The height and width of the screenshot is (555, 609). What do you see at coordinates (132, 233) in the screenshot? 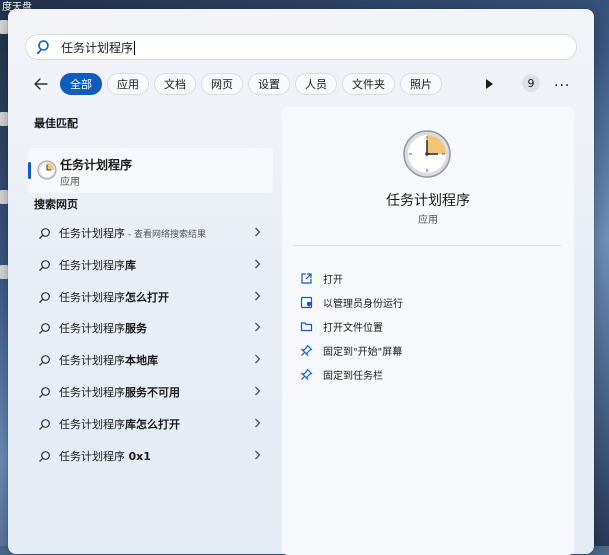
I see `web-search-label: 任务计划程序 - 查看网络搜索结果` at bounding box center [132, 233].